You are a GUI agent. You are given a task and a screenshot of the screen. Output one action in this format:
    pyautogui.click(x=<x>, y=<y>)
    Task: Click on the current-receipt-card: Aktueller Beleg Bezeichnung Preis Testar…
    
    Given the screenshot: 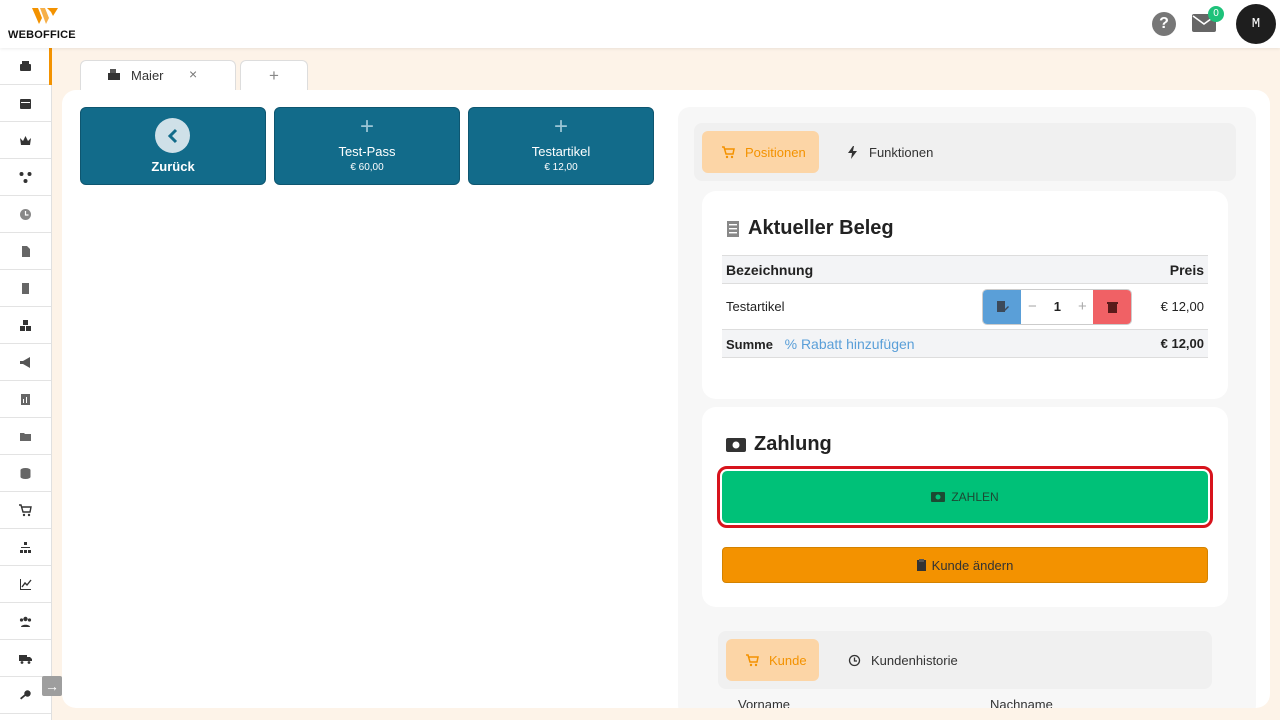 What is the action you would take?
    pyautogui.click(x=965, y=295)
    